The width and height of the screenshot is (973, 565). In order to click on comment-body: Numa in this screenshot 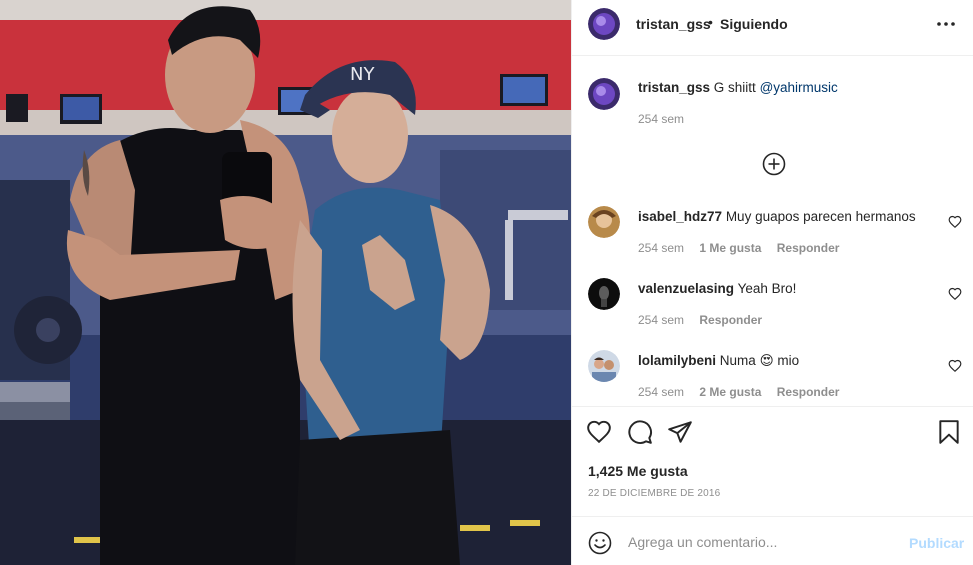, I will do `click(737, 360)`.